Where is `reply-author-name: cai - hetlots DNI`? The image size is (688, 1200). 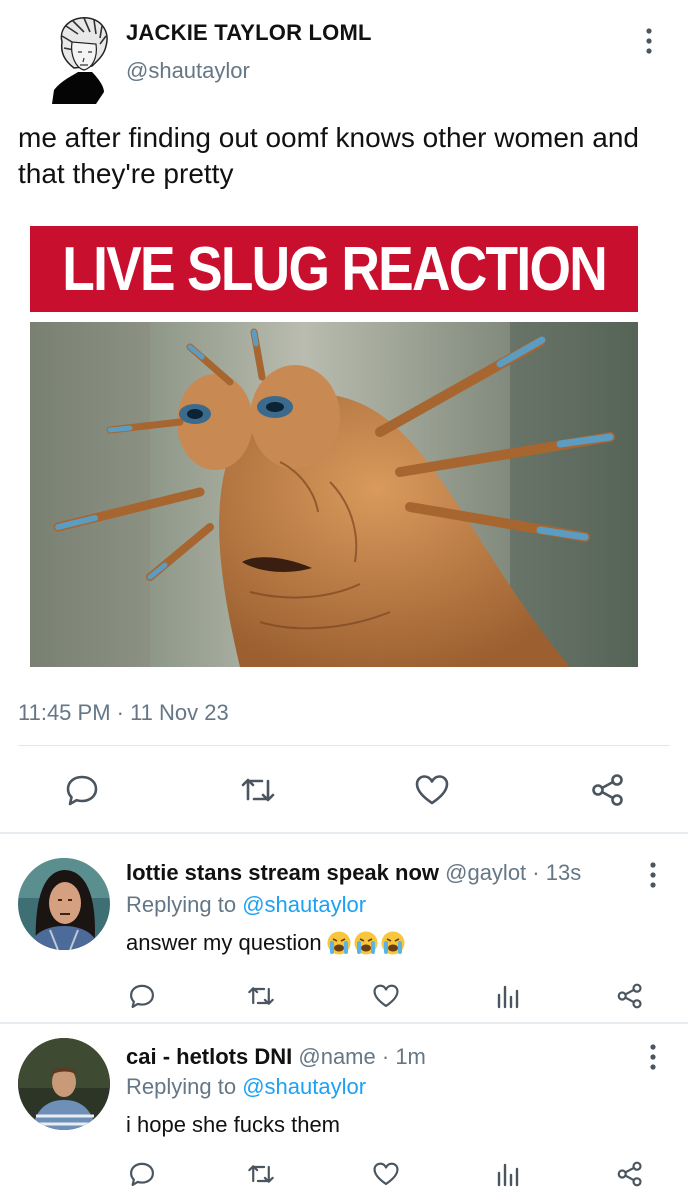
reply-author-name: cai - hetlots DNI is located at coordinates (209, 1056).